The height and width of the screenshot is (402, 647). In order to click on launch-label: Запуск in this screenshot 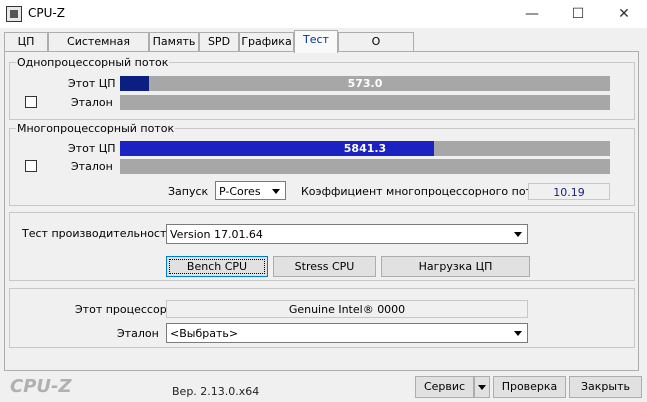, I will do `click(188, 191)`.